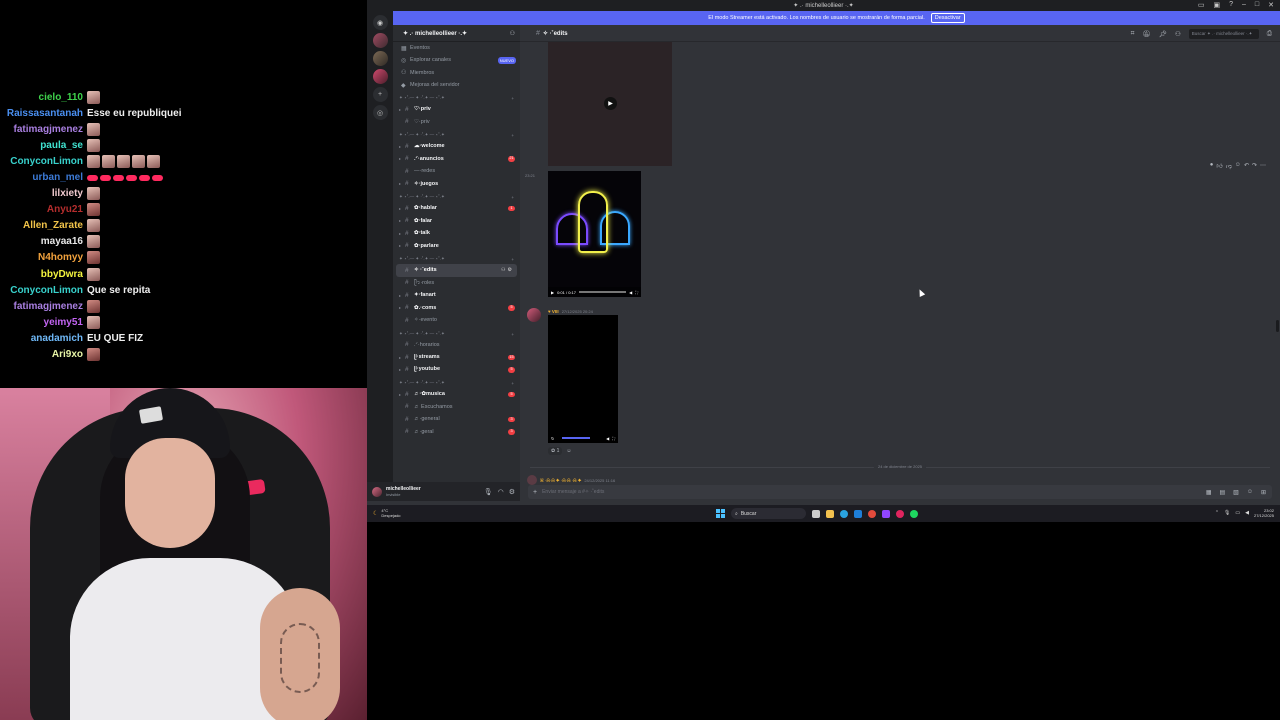 The image size is (1280, 720). I want to click on thumbs-up-icon: 👍︎, so click(1219, 166).